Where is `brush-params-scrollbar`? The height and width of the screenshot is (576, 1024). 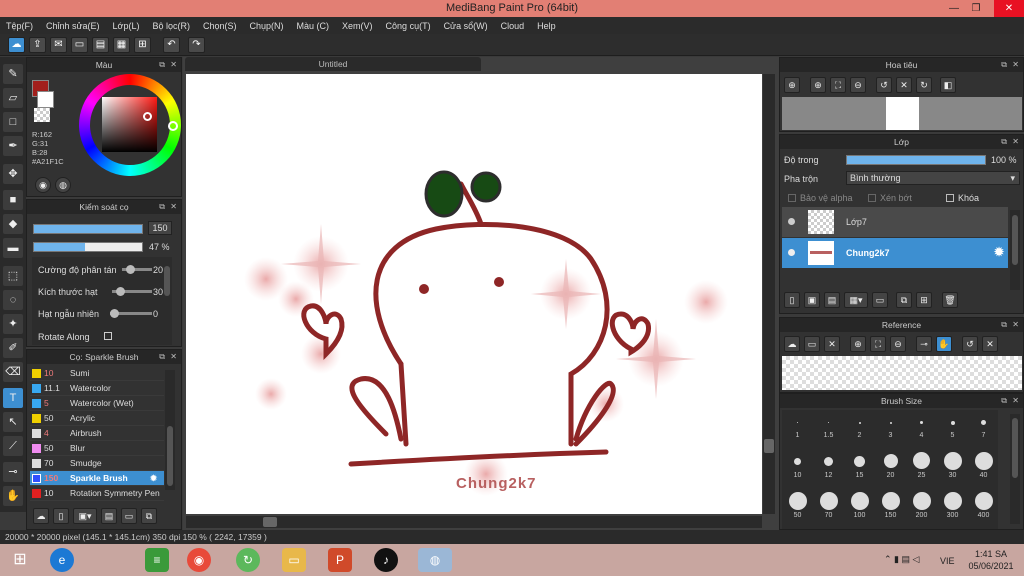 brush-params-scrollbar is located at coordinates (167, 281).